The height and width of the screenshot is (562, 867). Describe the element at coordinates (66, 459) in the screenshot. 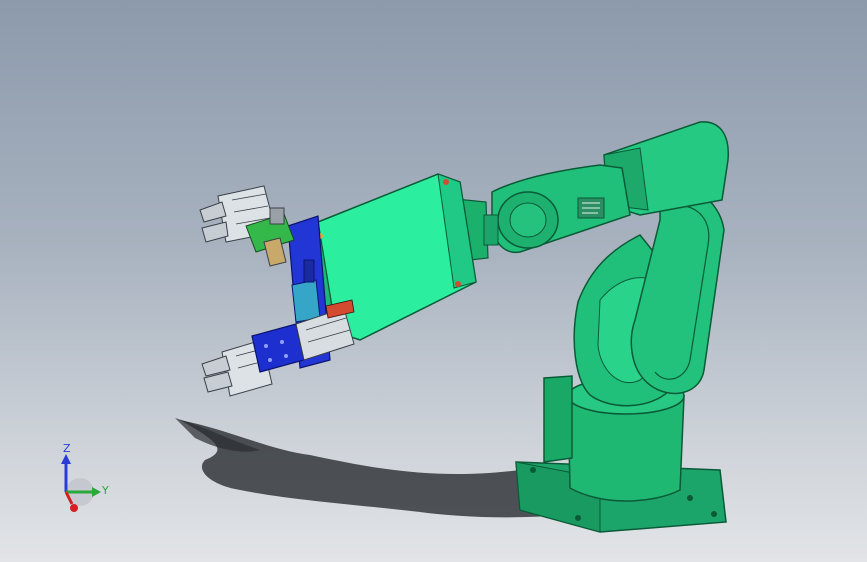

I see `z-axis-arrow-icon` at that location.